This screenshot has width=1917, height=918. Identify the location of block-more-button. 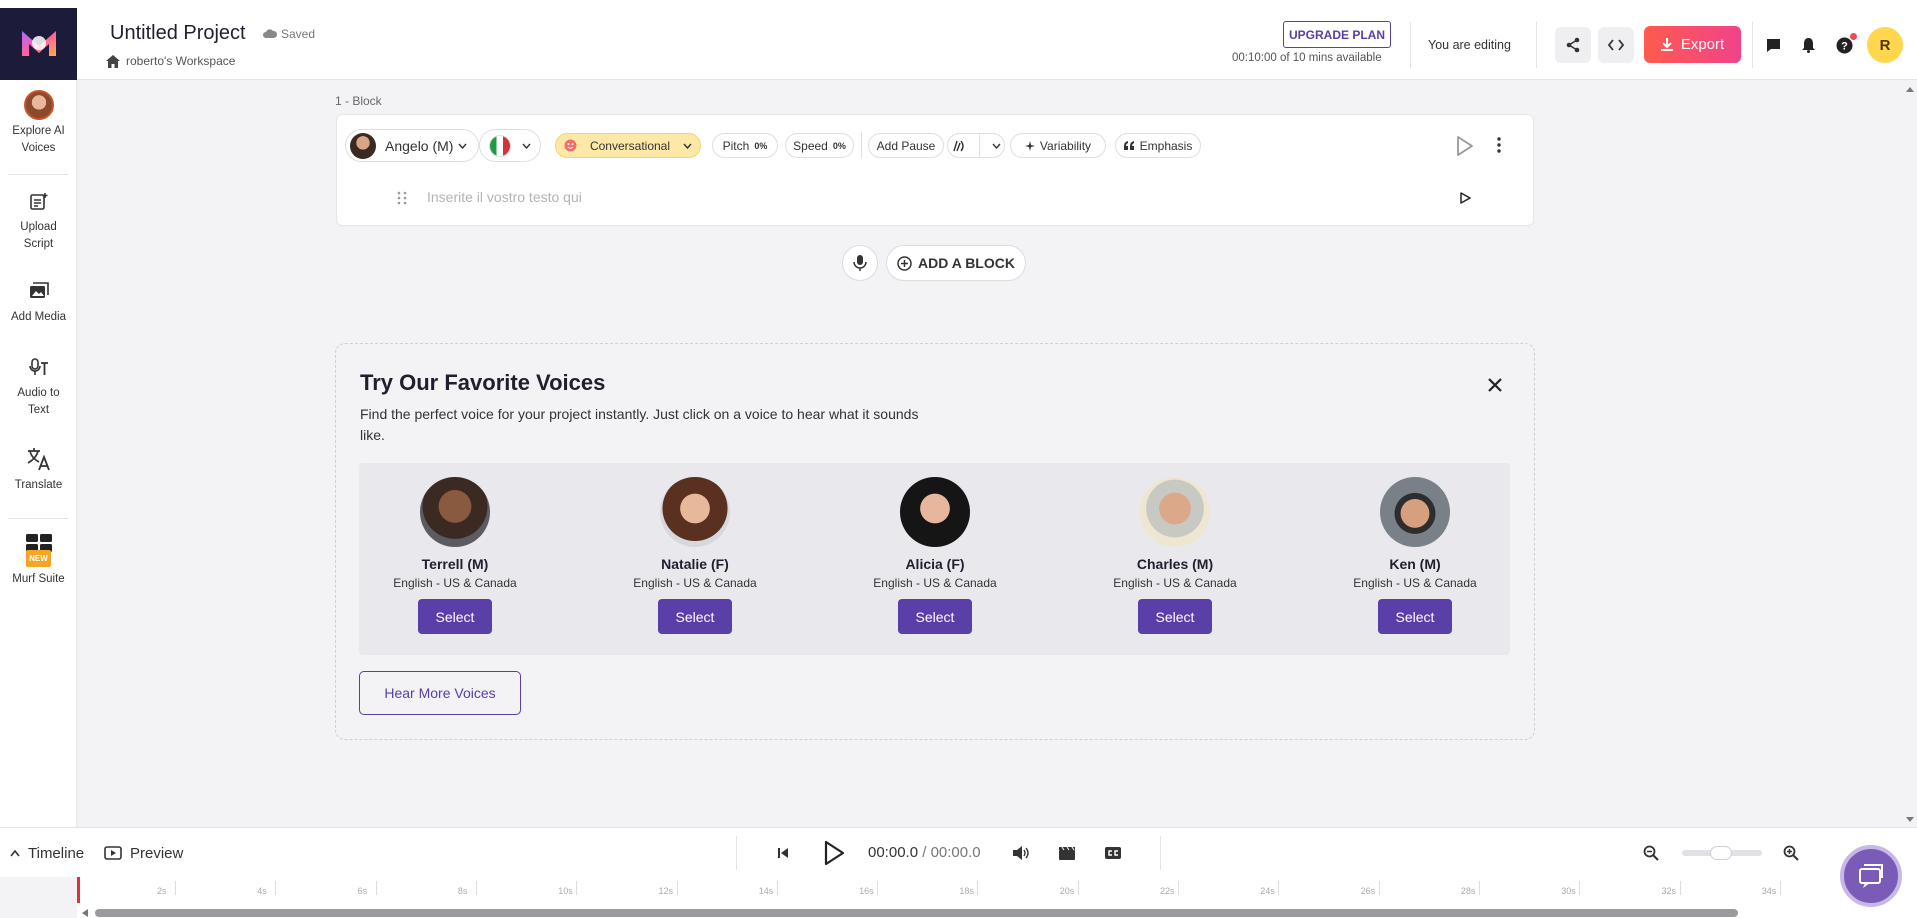
(1502, 147).